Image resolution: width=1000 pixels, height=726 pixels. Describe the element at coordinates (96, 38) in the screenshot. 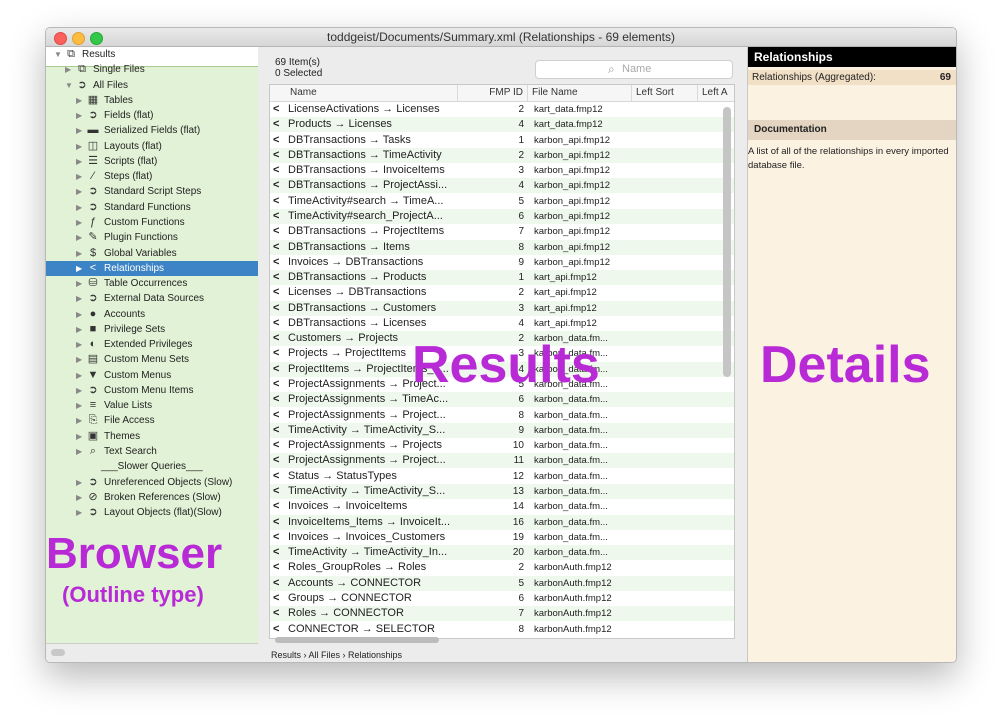

I see `zoom-button` at that location.